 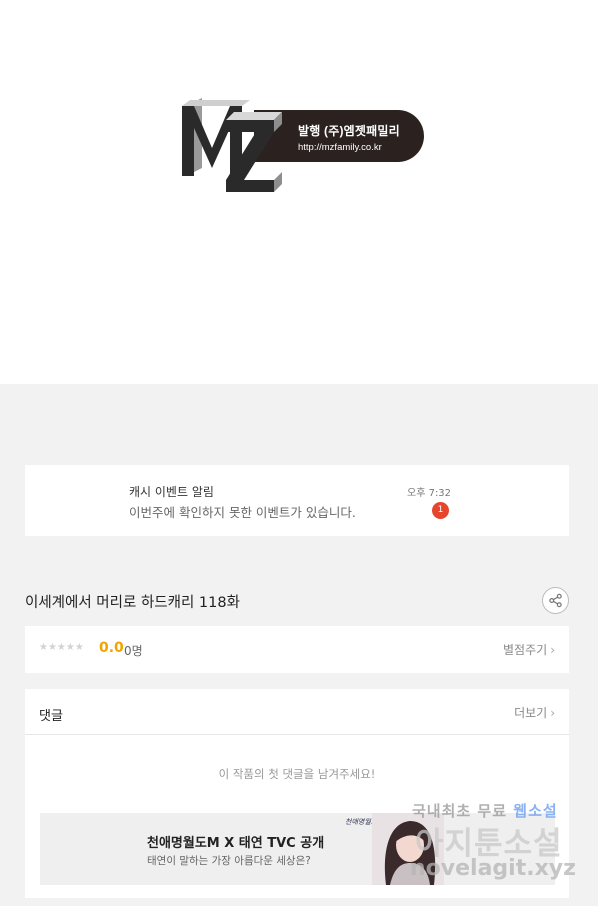 I want to click on rate-button: 별점주기 ›, so click(x=529, y=649).